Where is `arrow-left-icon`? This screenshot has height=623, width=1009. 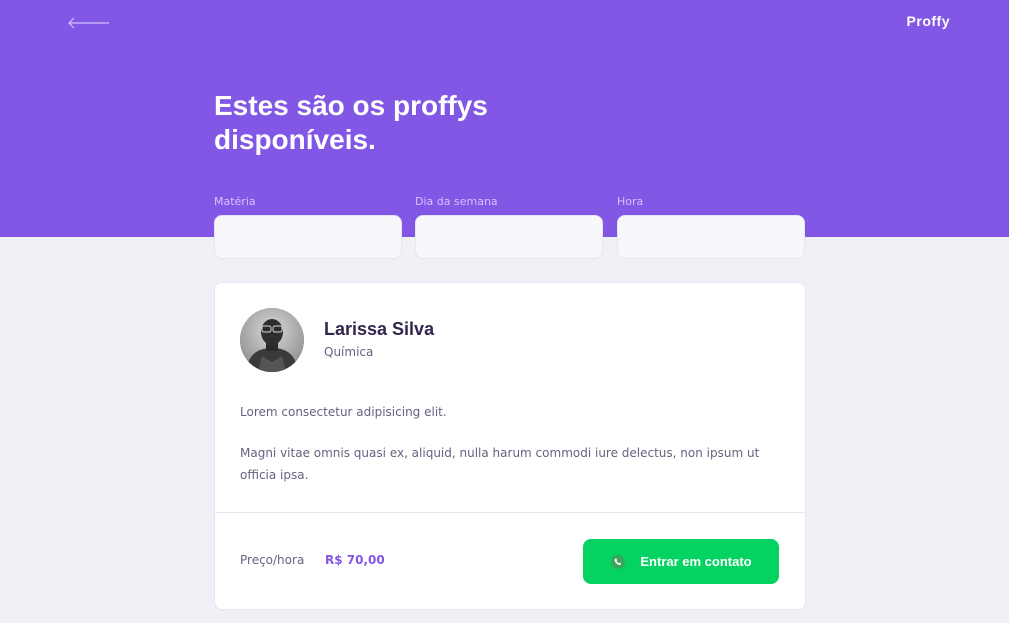
arrow-left-icon is located at coordinates (88, 23).